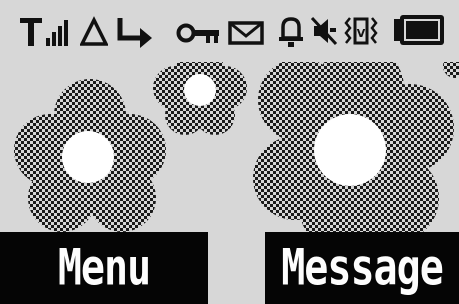  Describe the element at coordinates (58, 31) in the screenshot. I see `signal-strength-bars-icon` at that location.